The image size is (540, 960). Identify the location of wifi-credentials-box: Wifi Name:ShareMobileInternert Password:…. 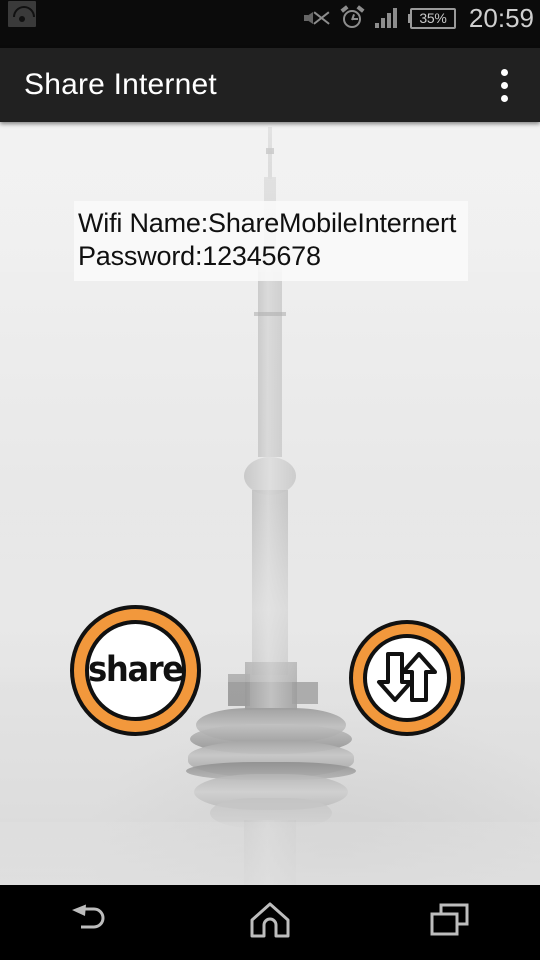
(271, 241).